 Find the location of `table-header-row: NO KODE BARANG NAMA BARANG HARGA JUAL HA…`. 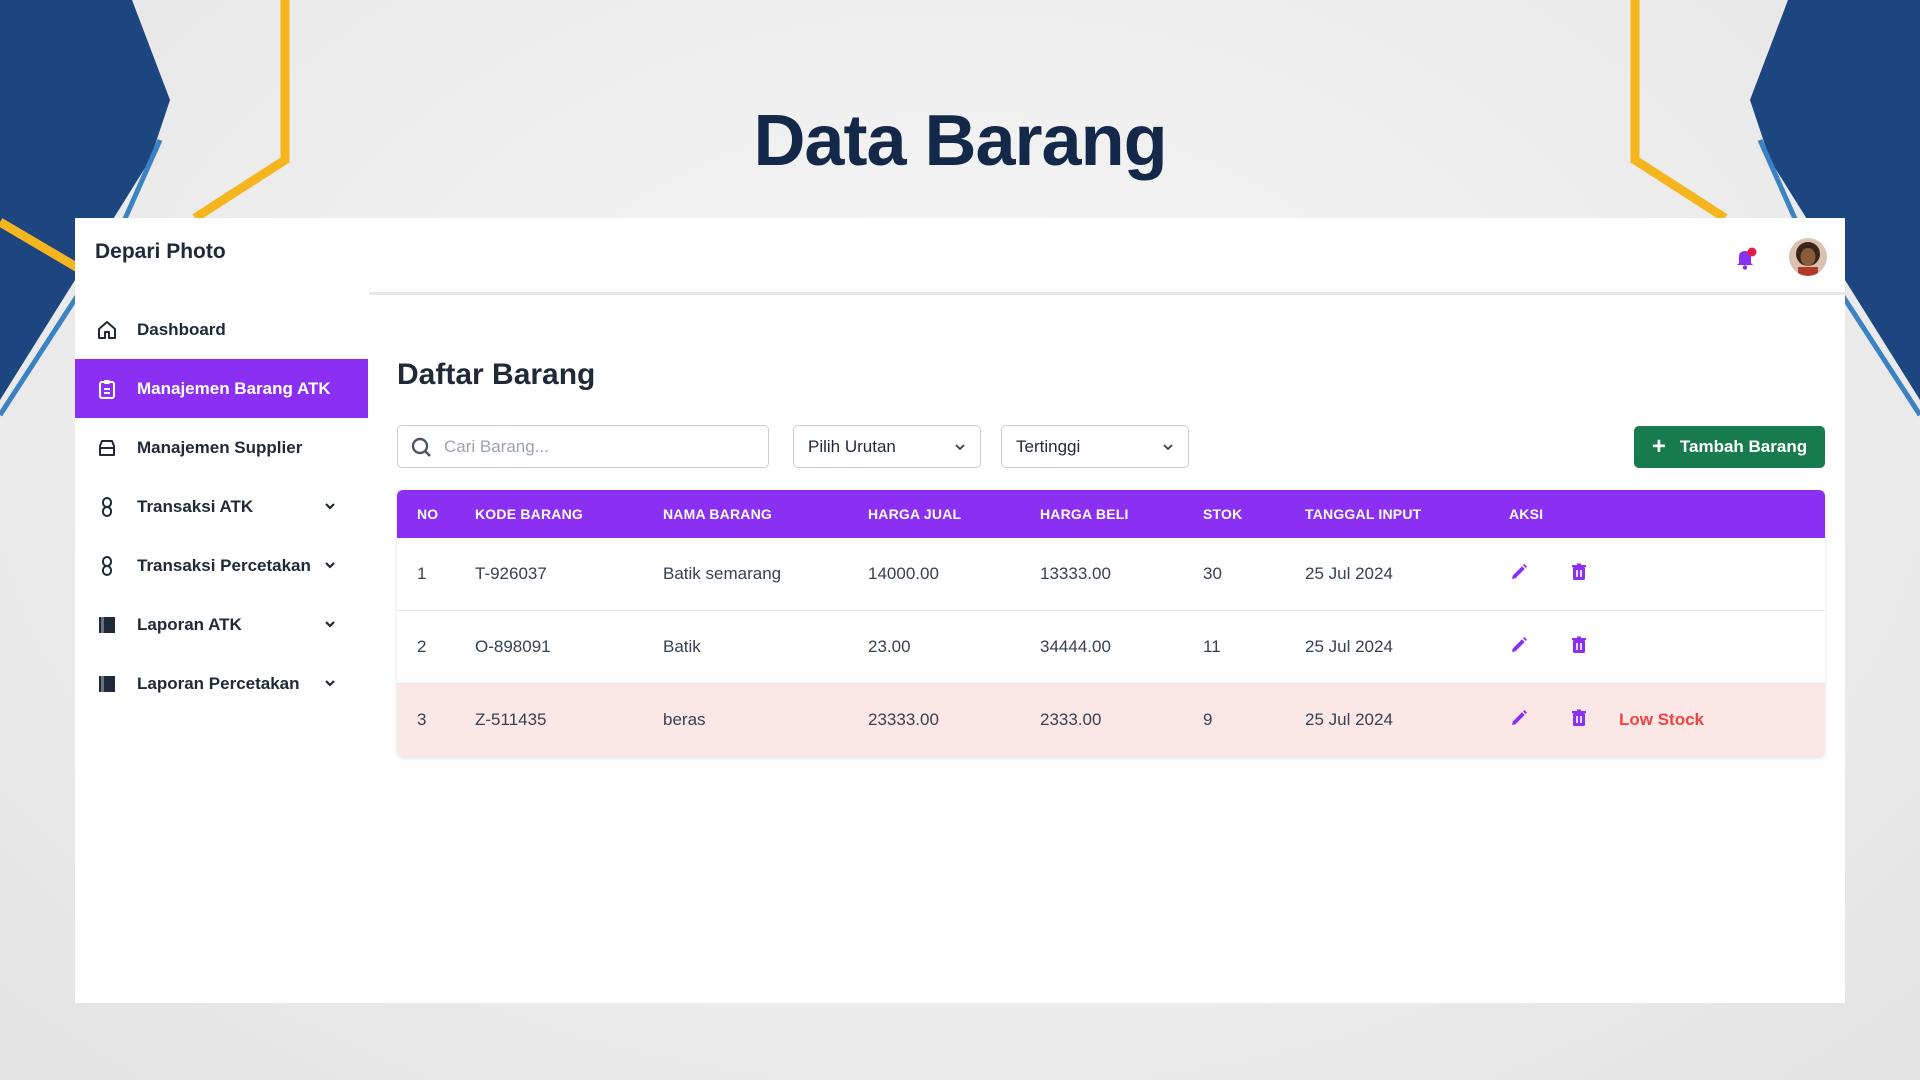

table-header-row: NO KODE BARANG NAMA BARANG HARGA JUAL HA… is located at coordinates (1111, 514).